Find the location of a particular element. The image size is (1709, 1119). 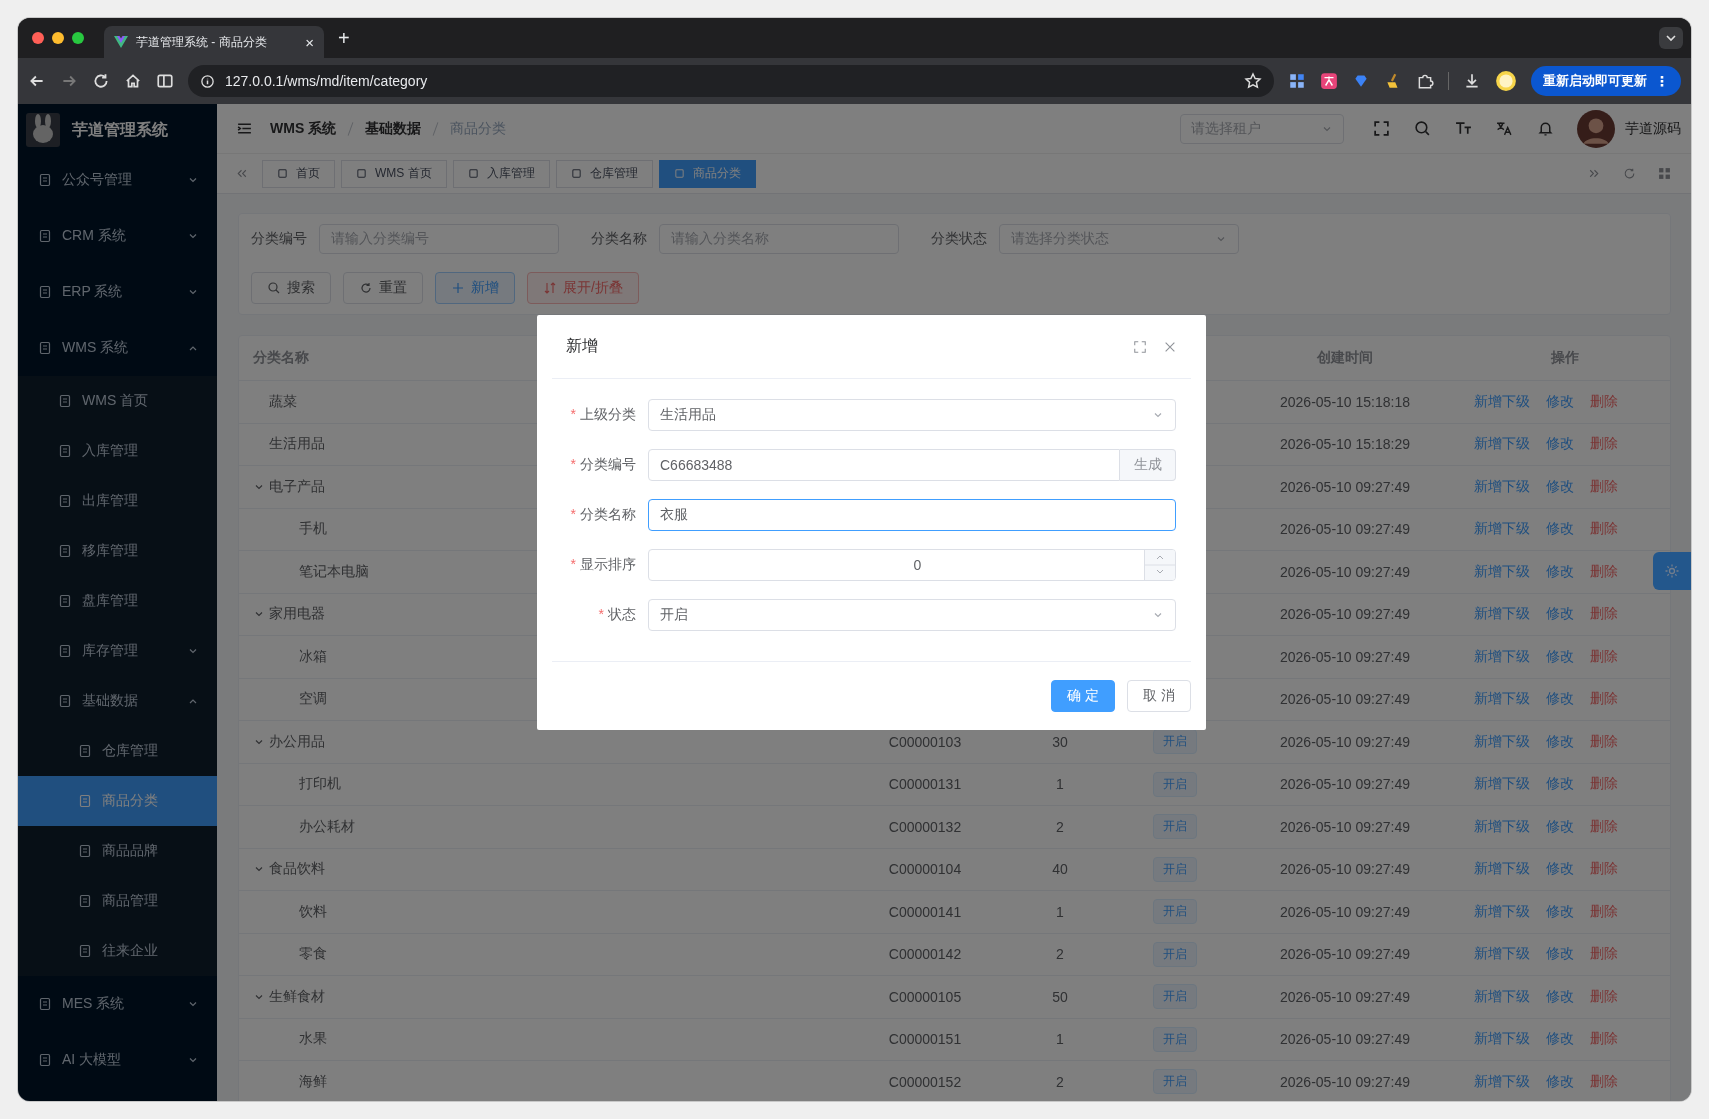

translate-extension-icon is located at coordinates (1329, 81).